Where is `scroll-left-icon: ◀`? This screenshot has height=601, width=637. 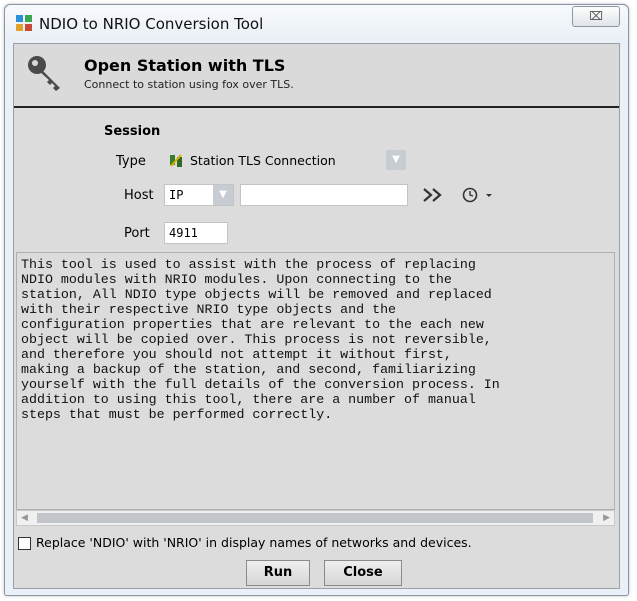 scroll-left-icon: ◀ is located at coordinates (24, 518).